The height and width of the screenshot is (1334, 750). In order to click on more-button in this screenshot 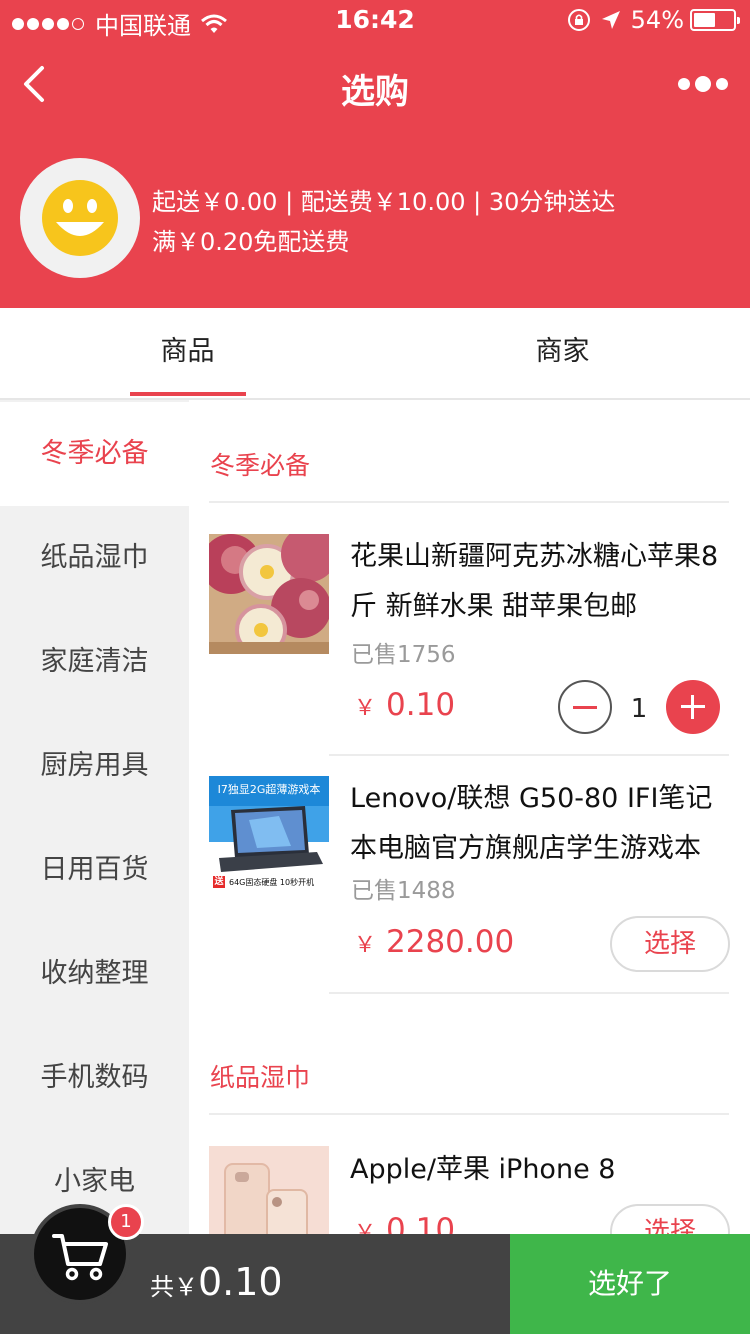, I will do `click(703, 84)`.